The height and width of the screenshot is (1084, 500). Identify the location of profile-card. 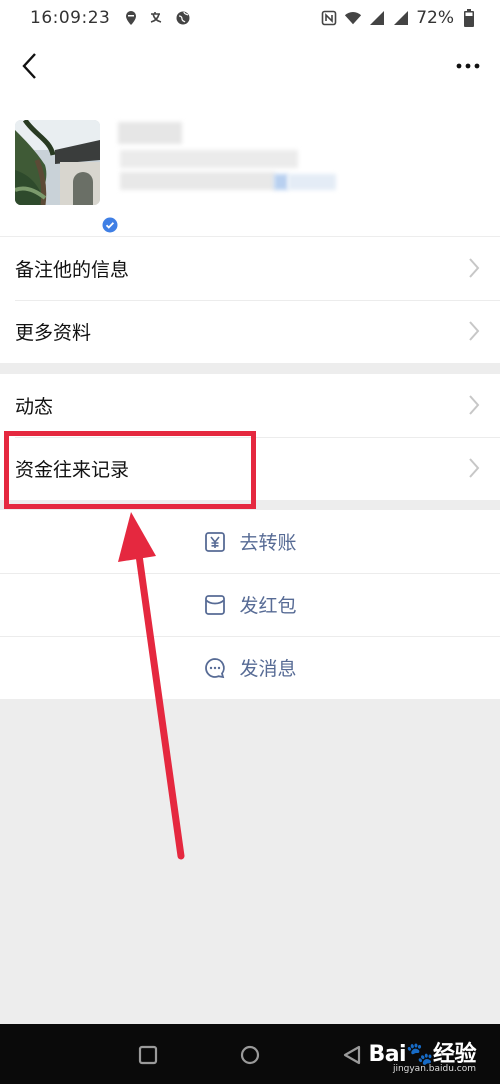
(250, 166).